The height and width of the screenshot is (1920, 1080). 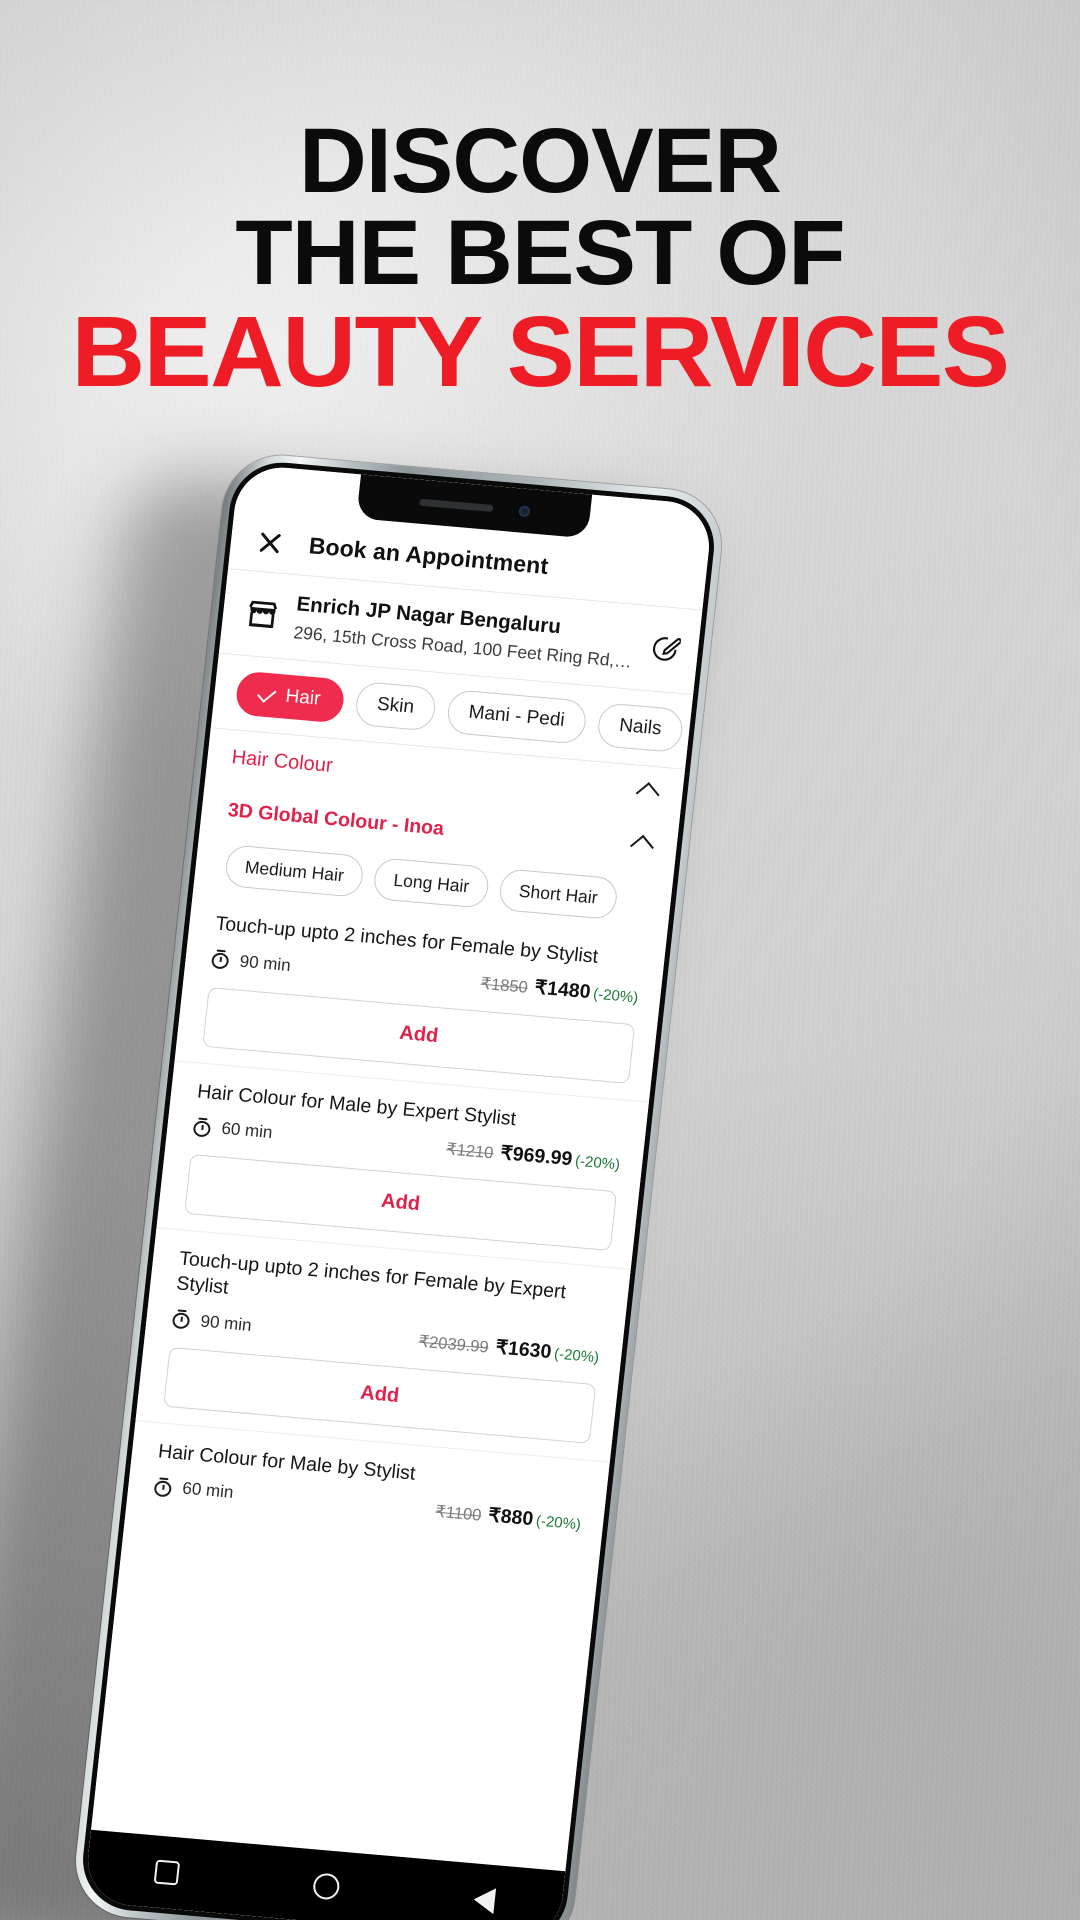 What do you see at coordinates (458, 1513) in the screenshot?
I see `original-price: ₹1100` at bounding box center [458, 1513].